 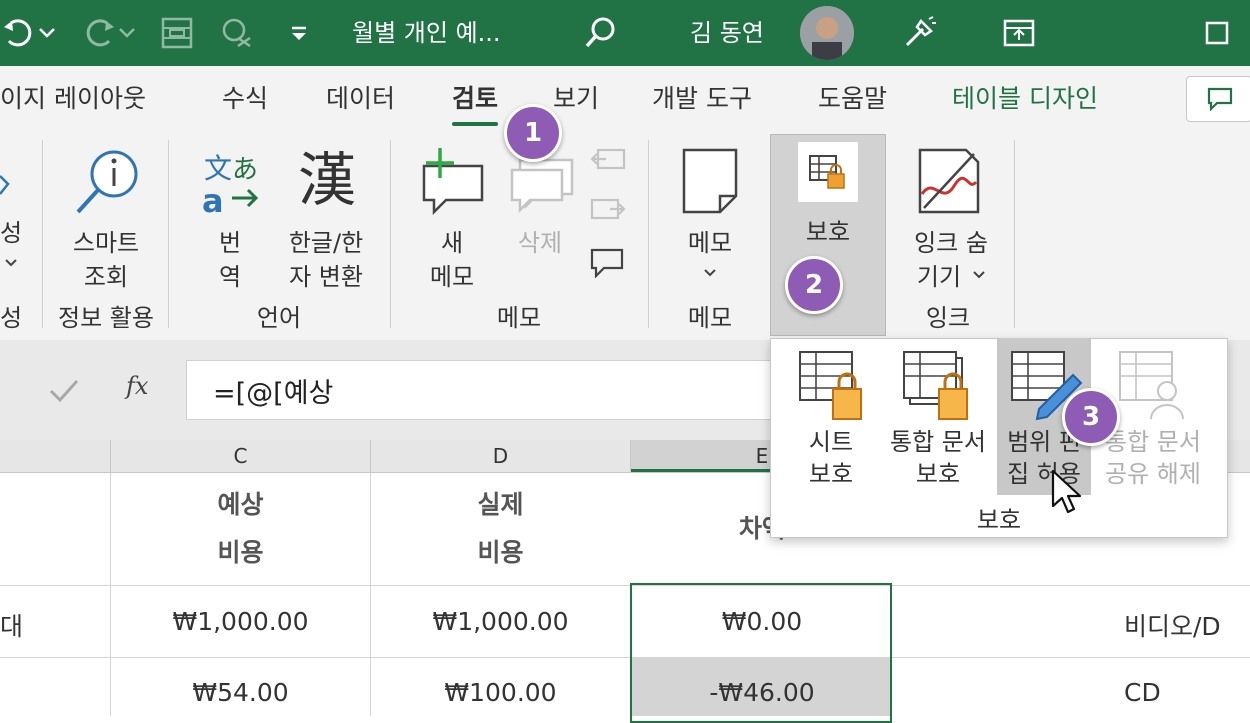 What do you see at coordinates (326, 215) in the screenshot?
I see `hangul-hanja-convert-button: 漢 한글/한 자 변환` at bounding box center [326, 215].